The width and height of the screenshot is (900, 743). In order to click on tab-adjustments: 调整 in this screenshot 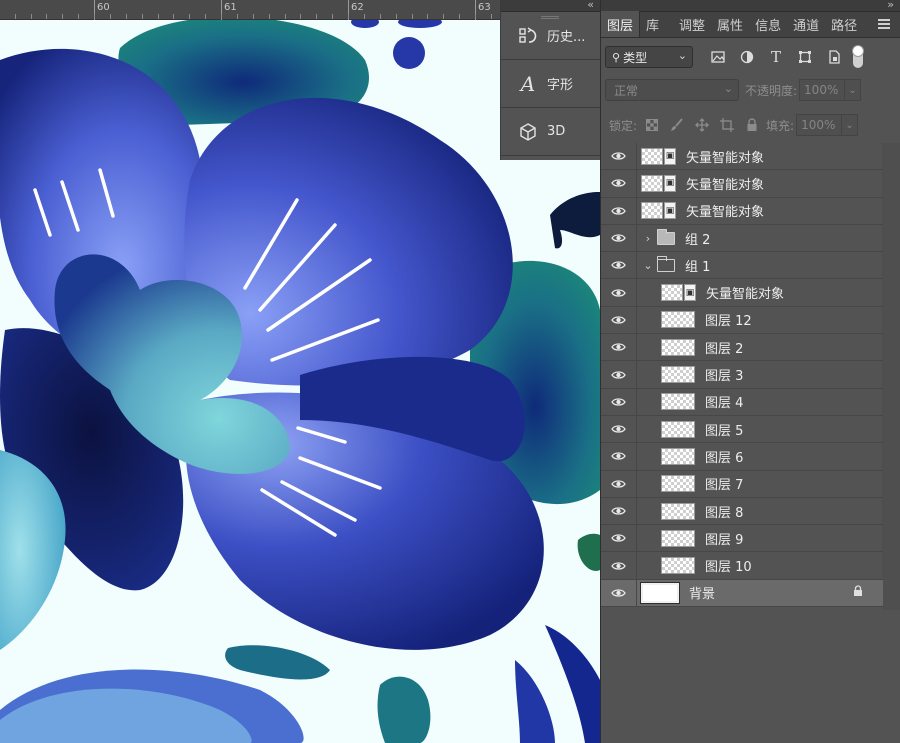, I will do `click(692, 24)`.